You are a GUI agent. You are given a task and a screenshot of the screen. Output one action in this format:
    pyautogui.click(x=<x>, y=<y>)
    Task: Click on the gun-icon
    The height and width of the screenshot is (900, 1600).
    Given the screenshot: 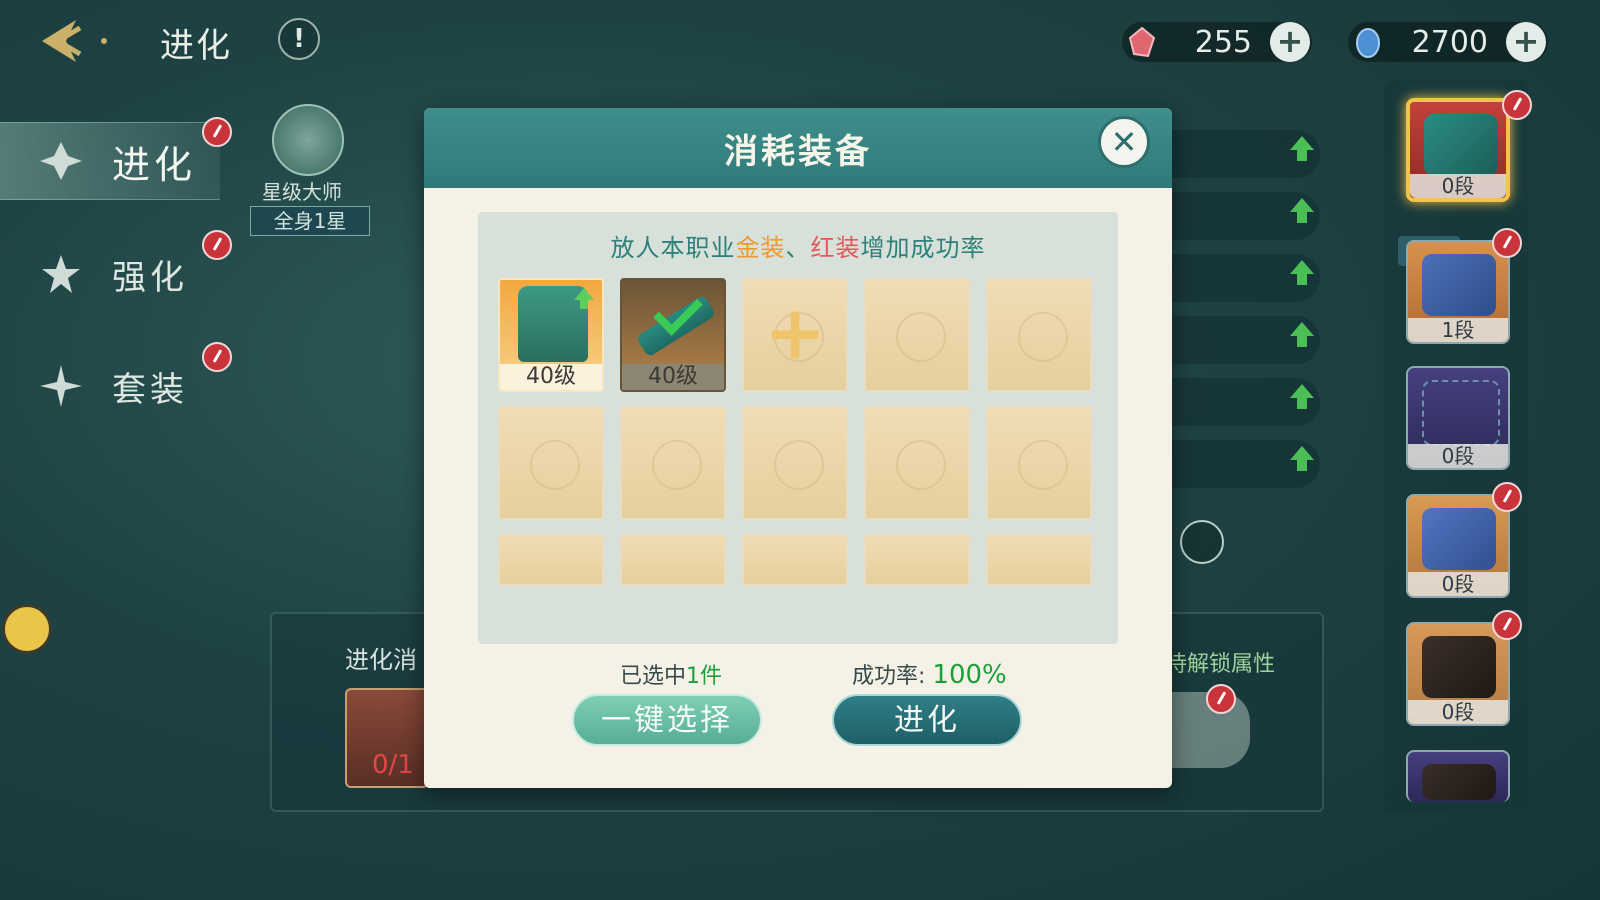 What is the action you would take?
    pyautogui.click(x=1461, y=145)
    